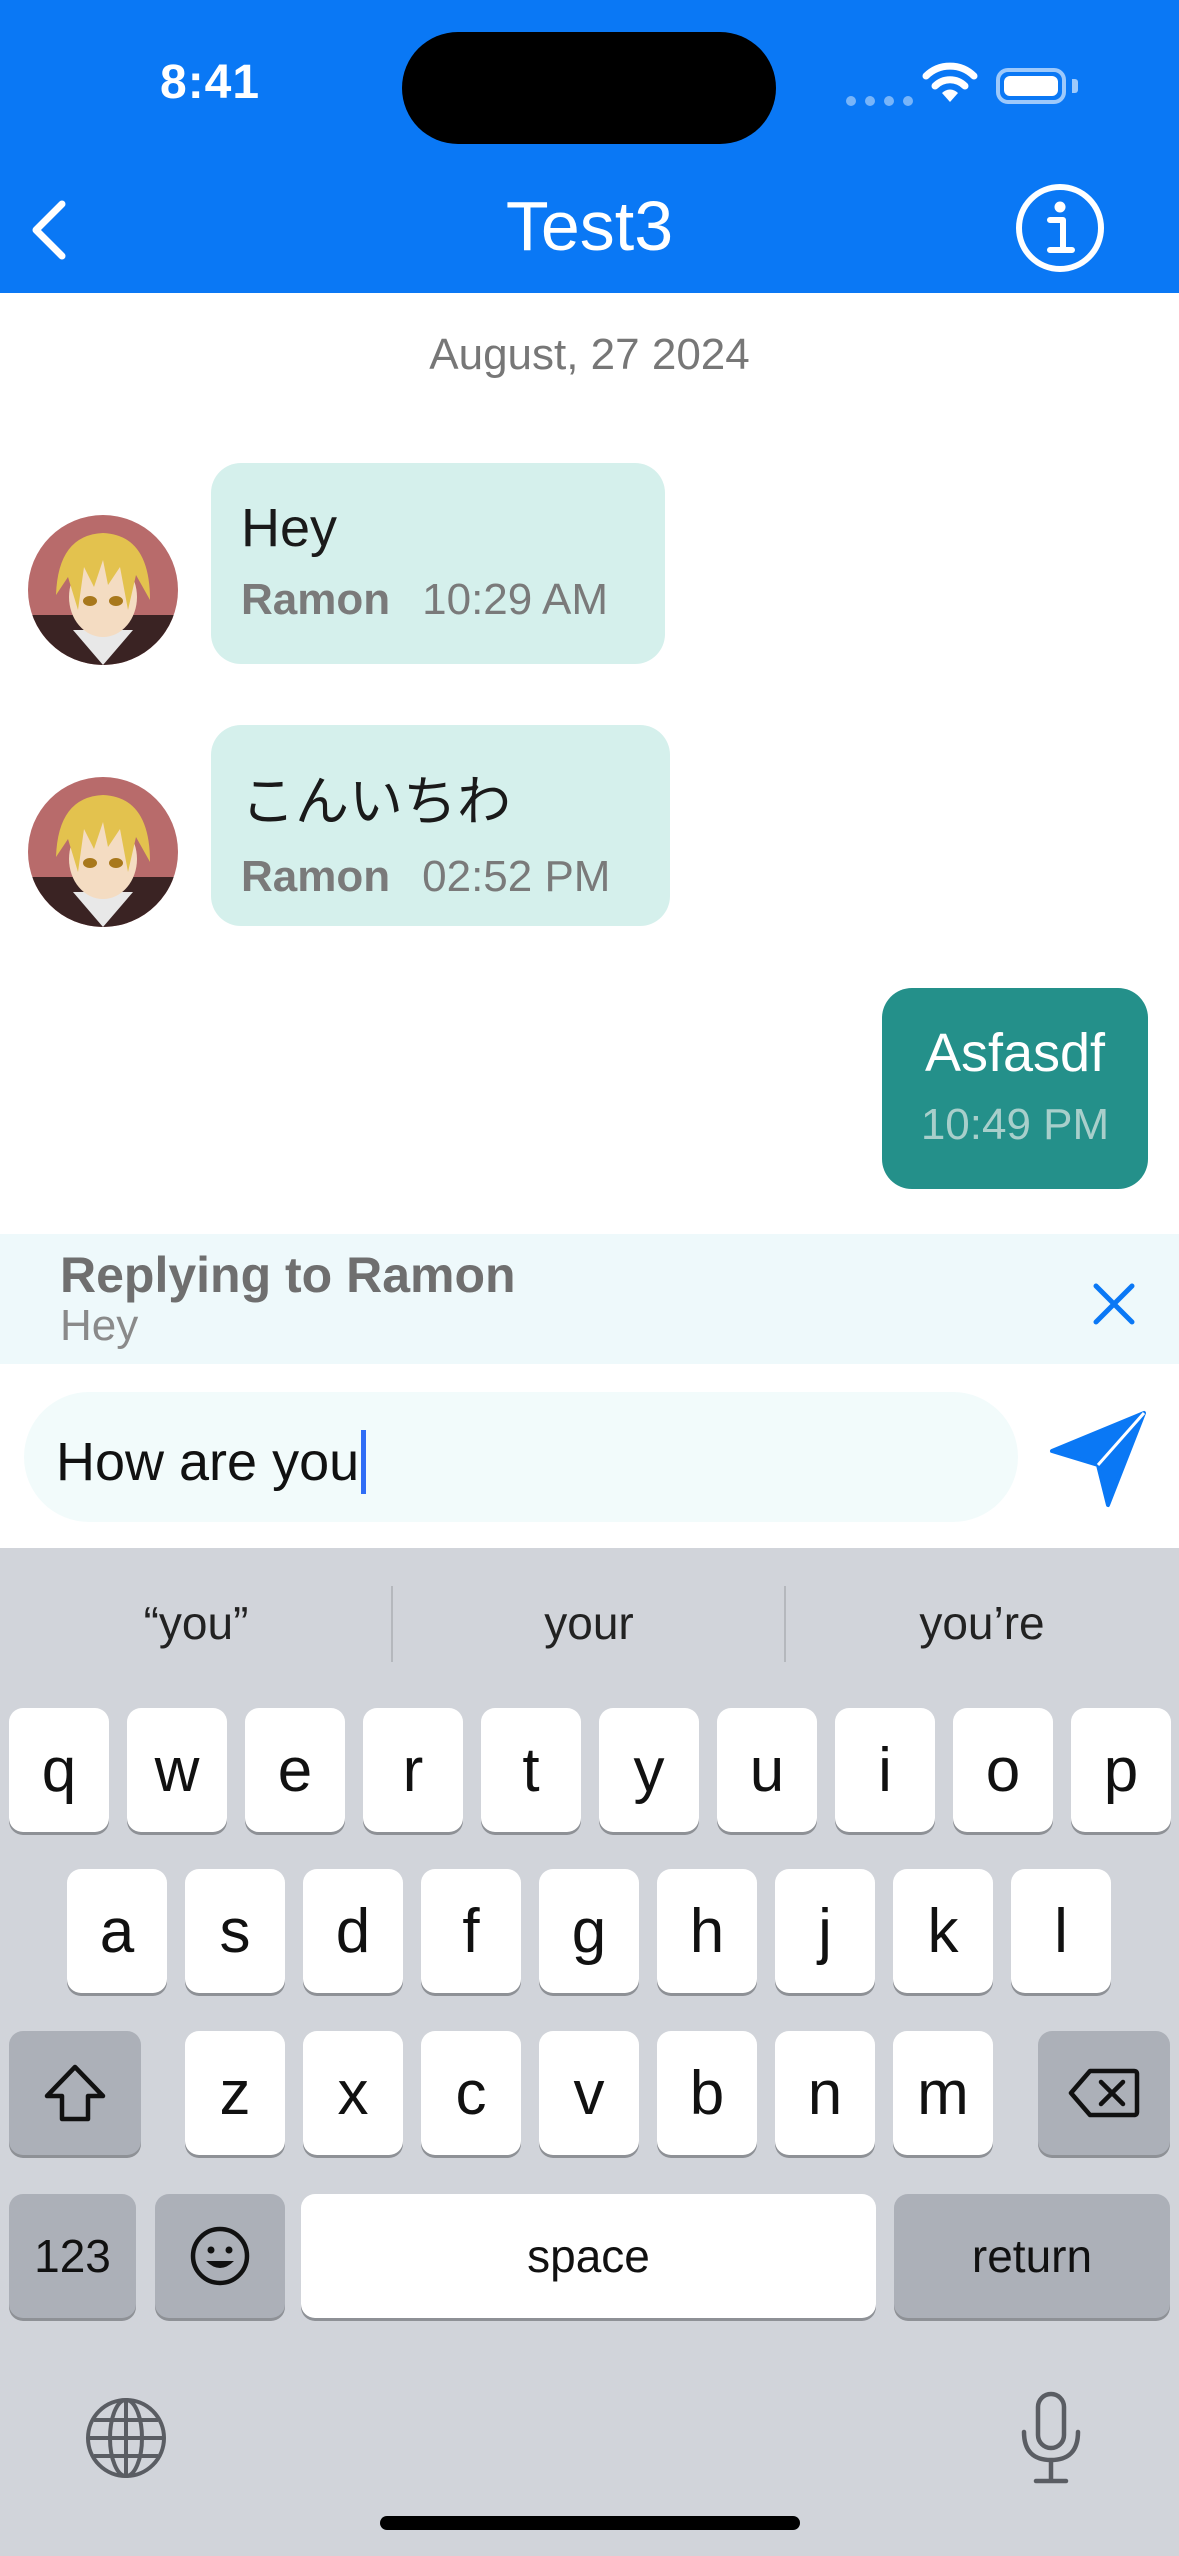 This screenshot has width=1179, height=2556. What do you see at coordinates (767, 1770) in the screenshot?
I see `key-u: u` at bounding box center [767, 1770].